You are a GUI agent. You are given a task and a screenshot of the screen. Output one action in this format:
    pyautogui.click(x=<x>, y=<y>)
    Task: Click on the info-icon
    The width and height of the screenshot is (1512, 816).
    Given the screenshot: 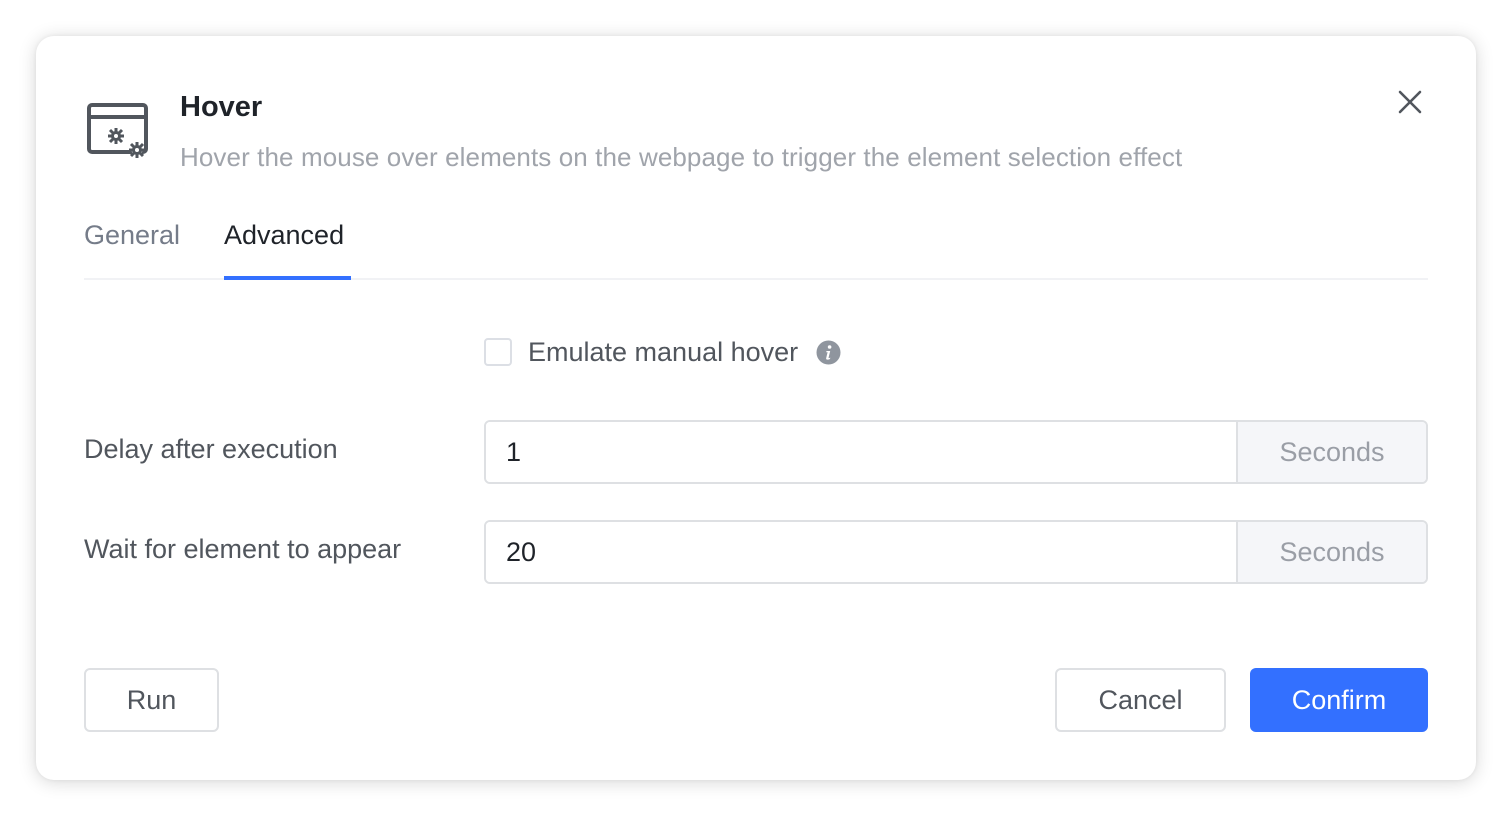 What is the action you would take?
    pyautogui.click(x=828, y=352)
    